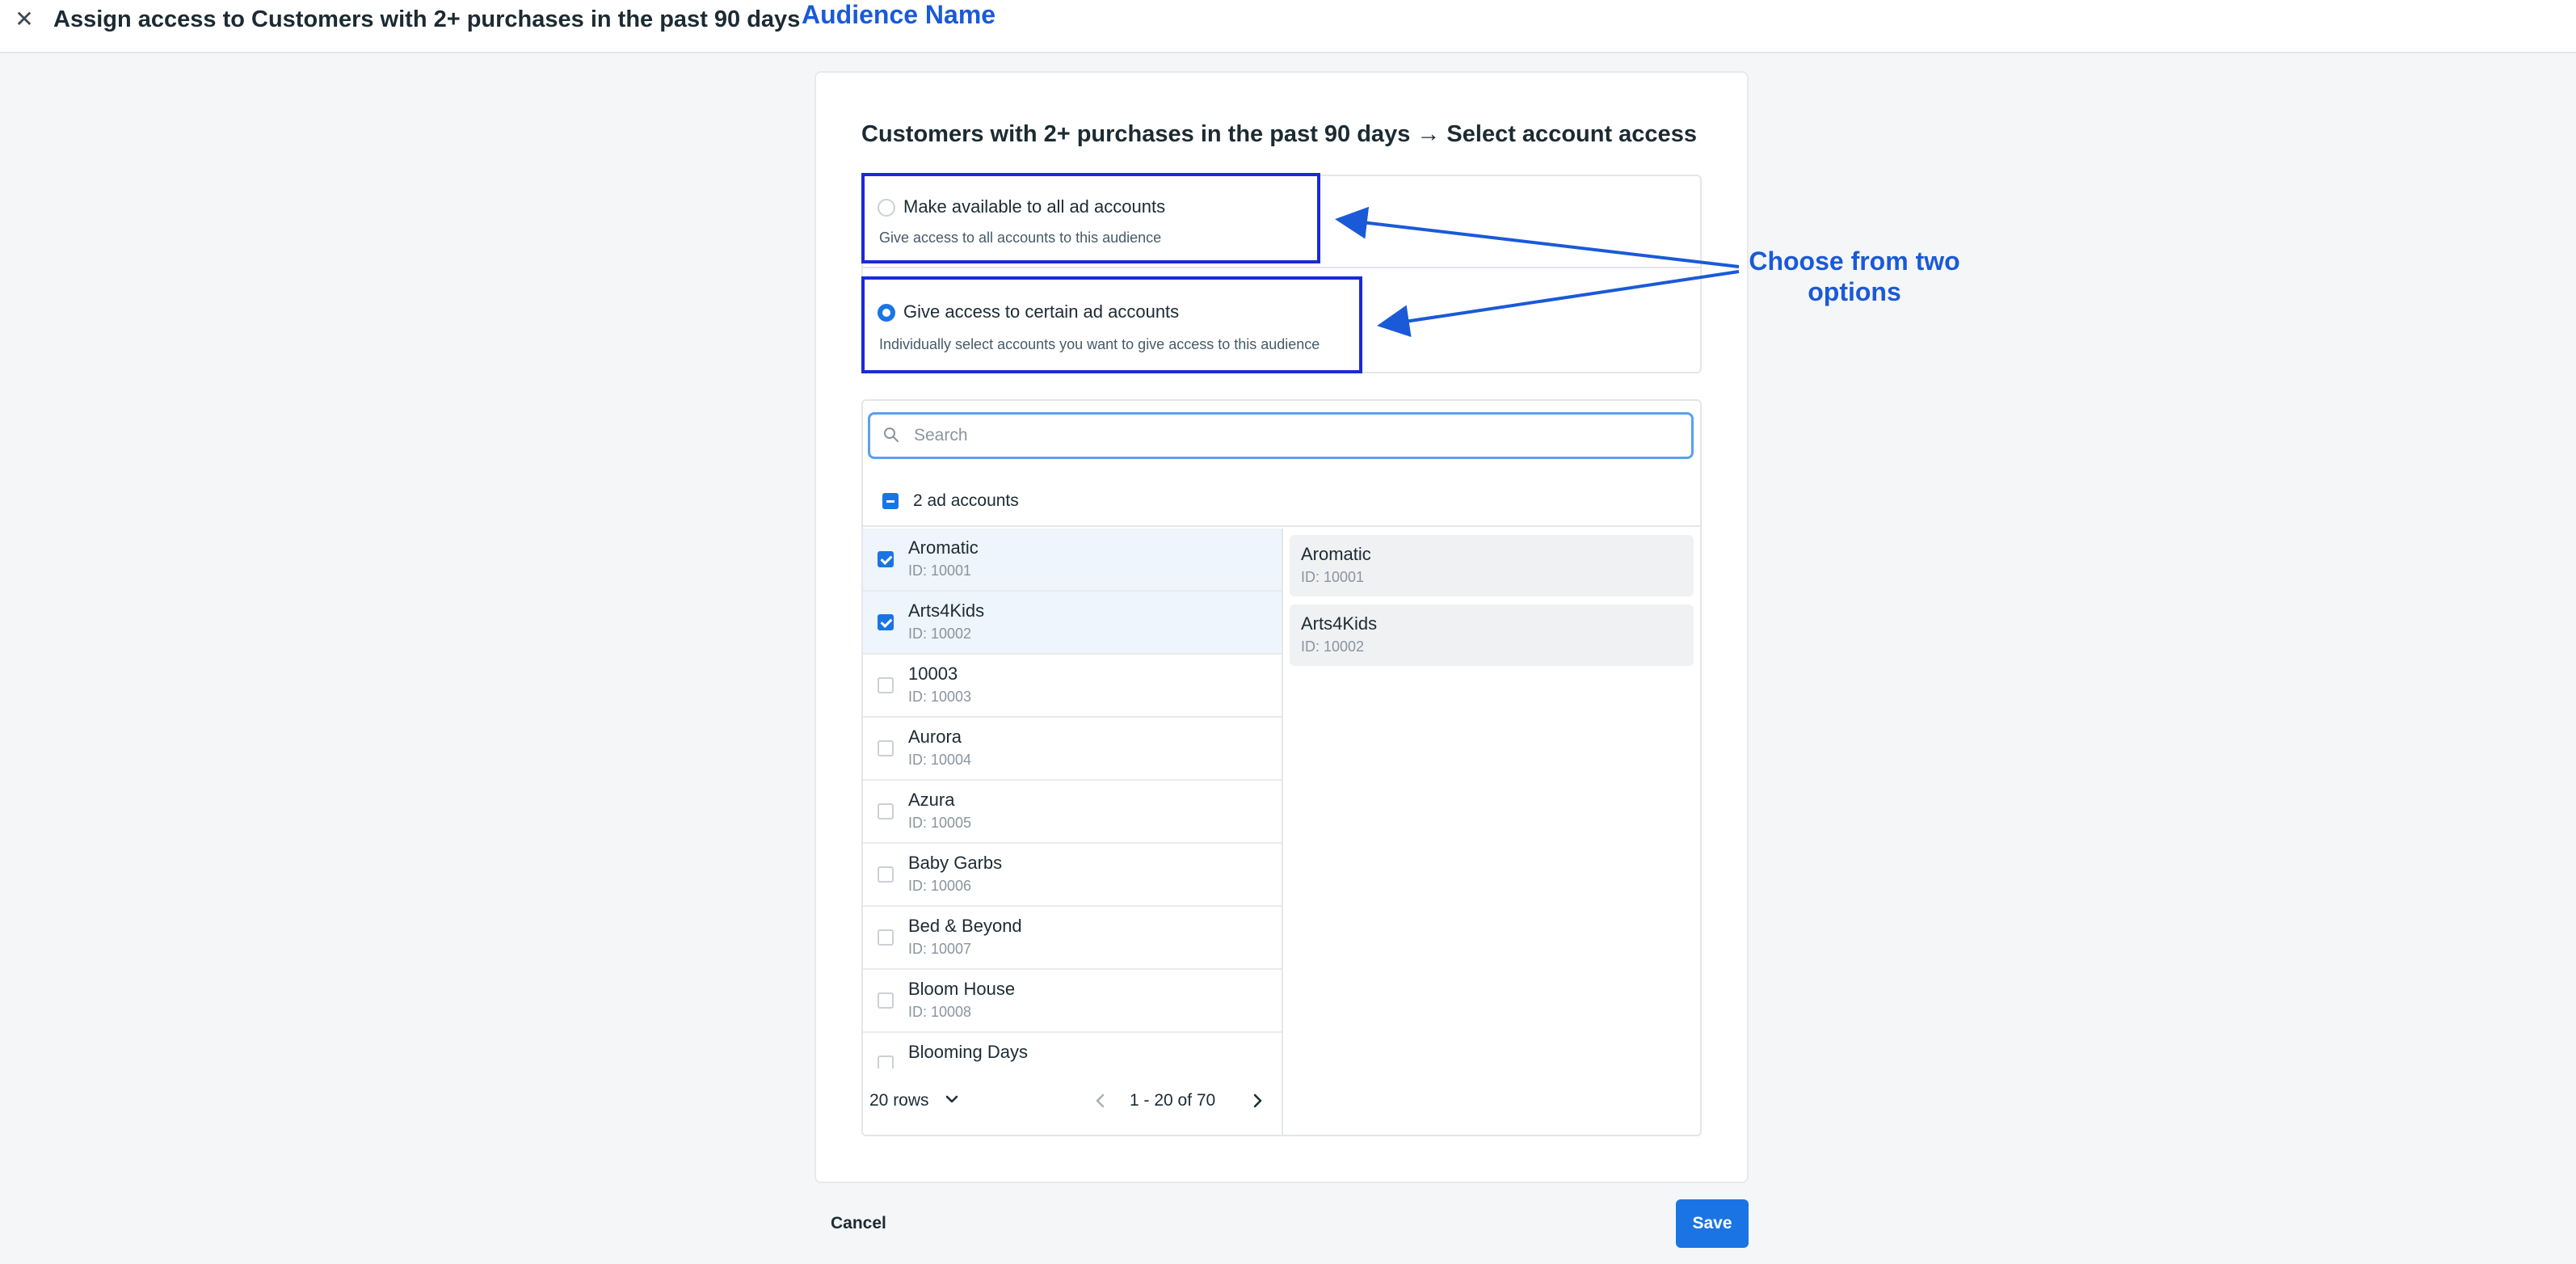 This screenshot has height=1264, width=2576. What do you see at coordinates (940, 886) in the screenshot?
I see `account-id: ID: 10006` at bounding box center [940, 886].